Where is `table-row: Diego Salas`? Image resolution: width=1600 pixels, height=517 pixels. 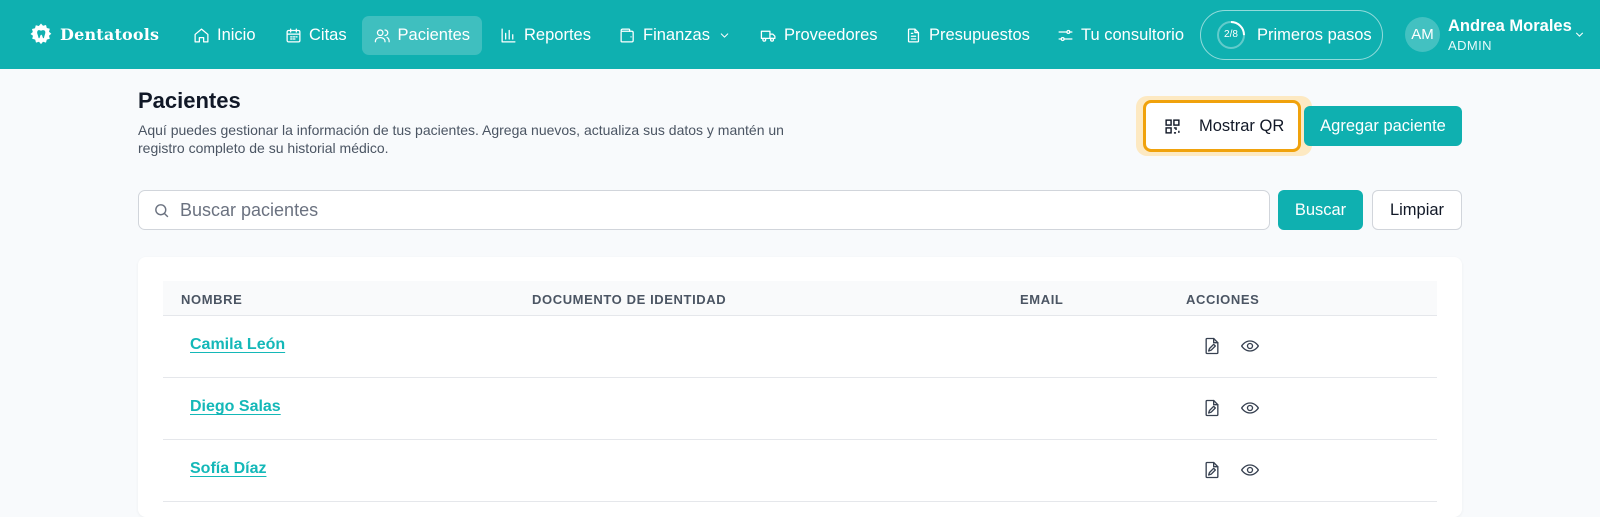
table-row: Diego Salas is located at coordinates (800, 409).